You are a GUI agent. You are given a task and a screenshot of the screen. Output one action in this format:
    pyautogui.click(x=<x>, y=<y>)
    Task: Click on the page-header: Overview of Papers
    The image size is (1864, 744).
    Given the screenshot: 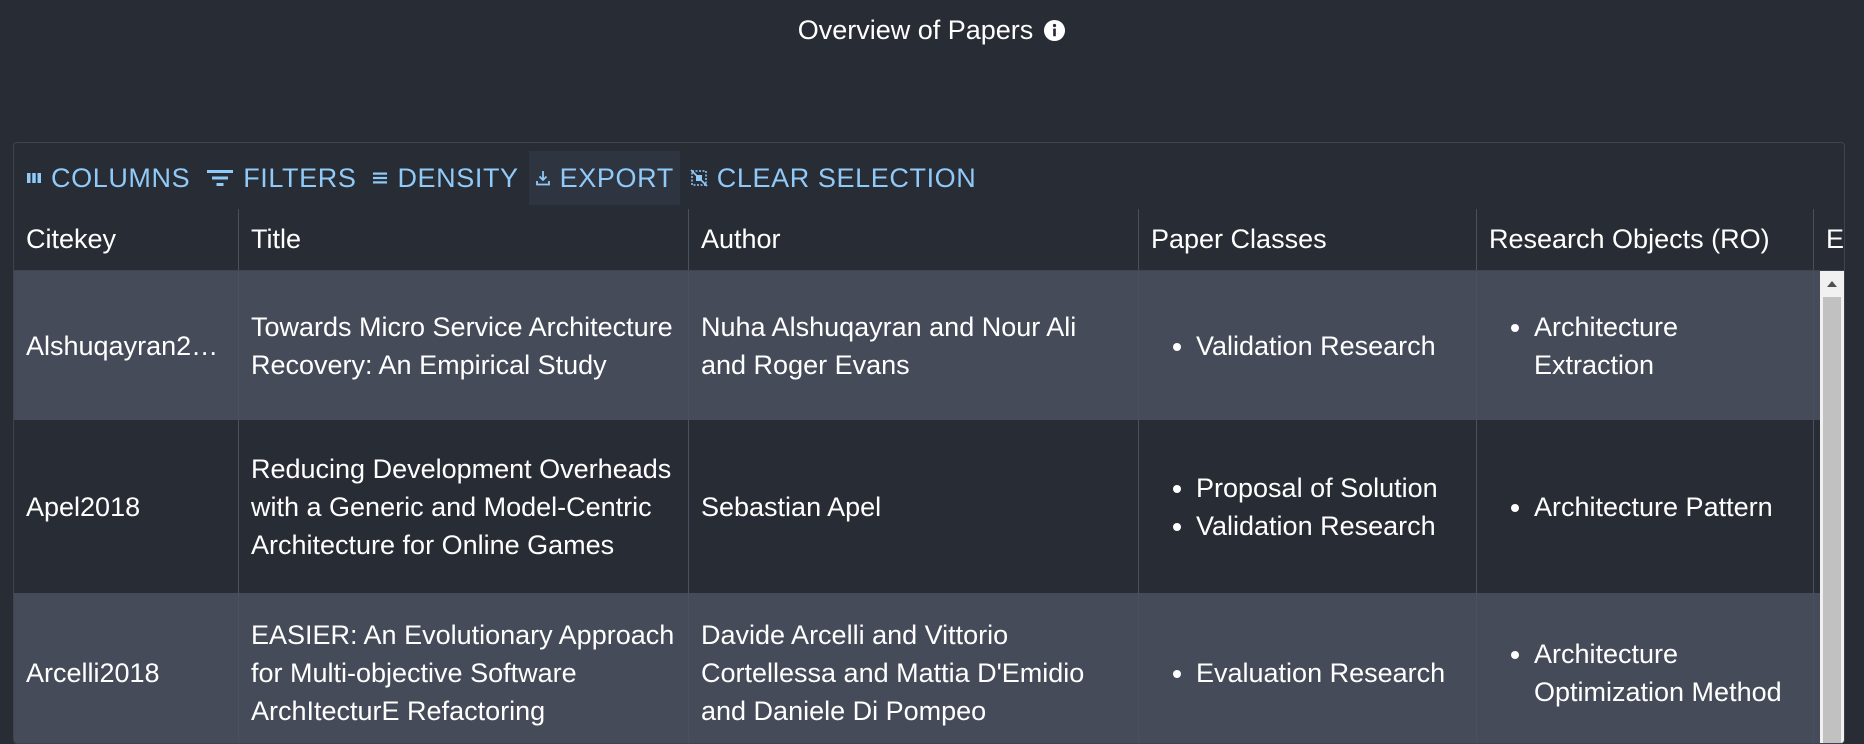 What is the action you would take?
    pyautogui.click(x=932, y=30)
    